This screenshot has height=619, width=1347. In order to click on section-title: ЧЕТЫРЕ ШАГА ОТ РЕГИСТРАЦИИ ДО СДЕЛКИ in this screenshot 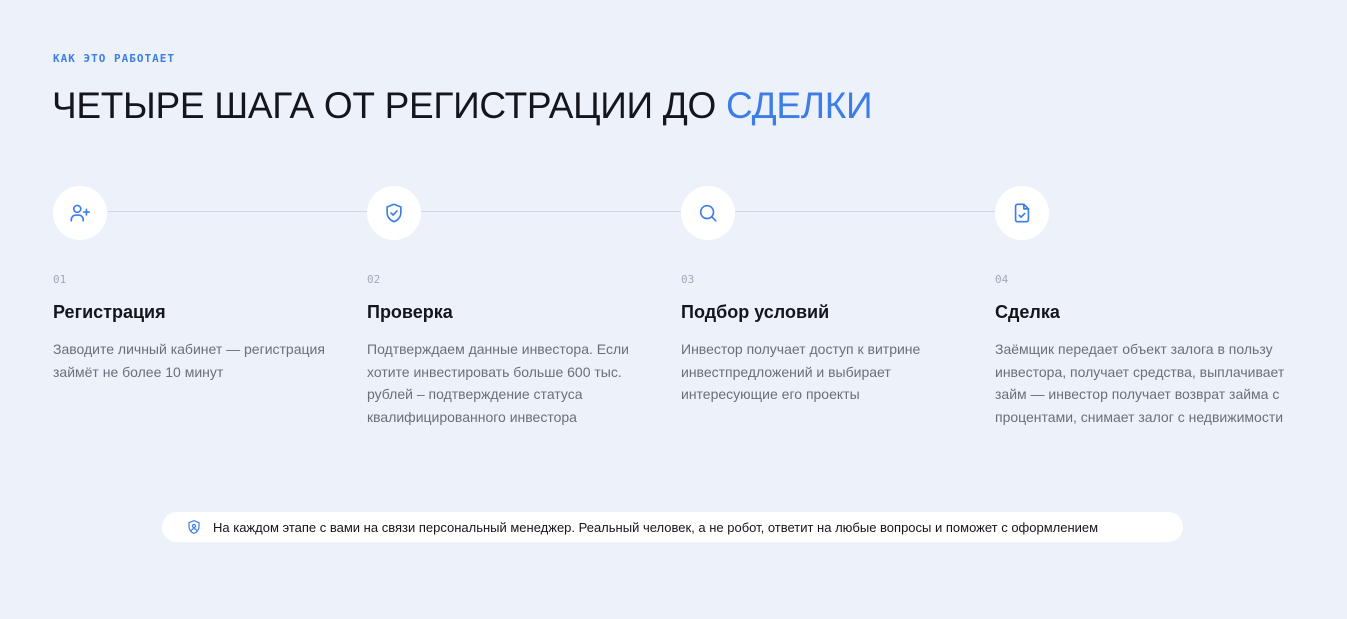, I will do `click(462, 106)`.